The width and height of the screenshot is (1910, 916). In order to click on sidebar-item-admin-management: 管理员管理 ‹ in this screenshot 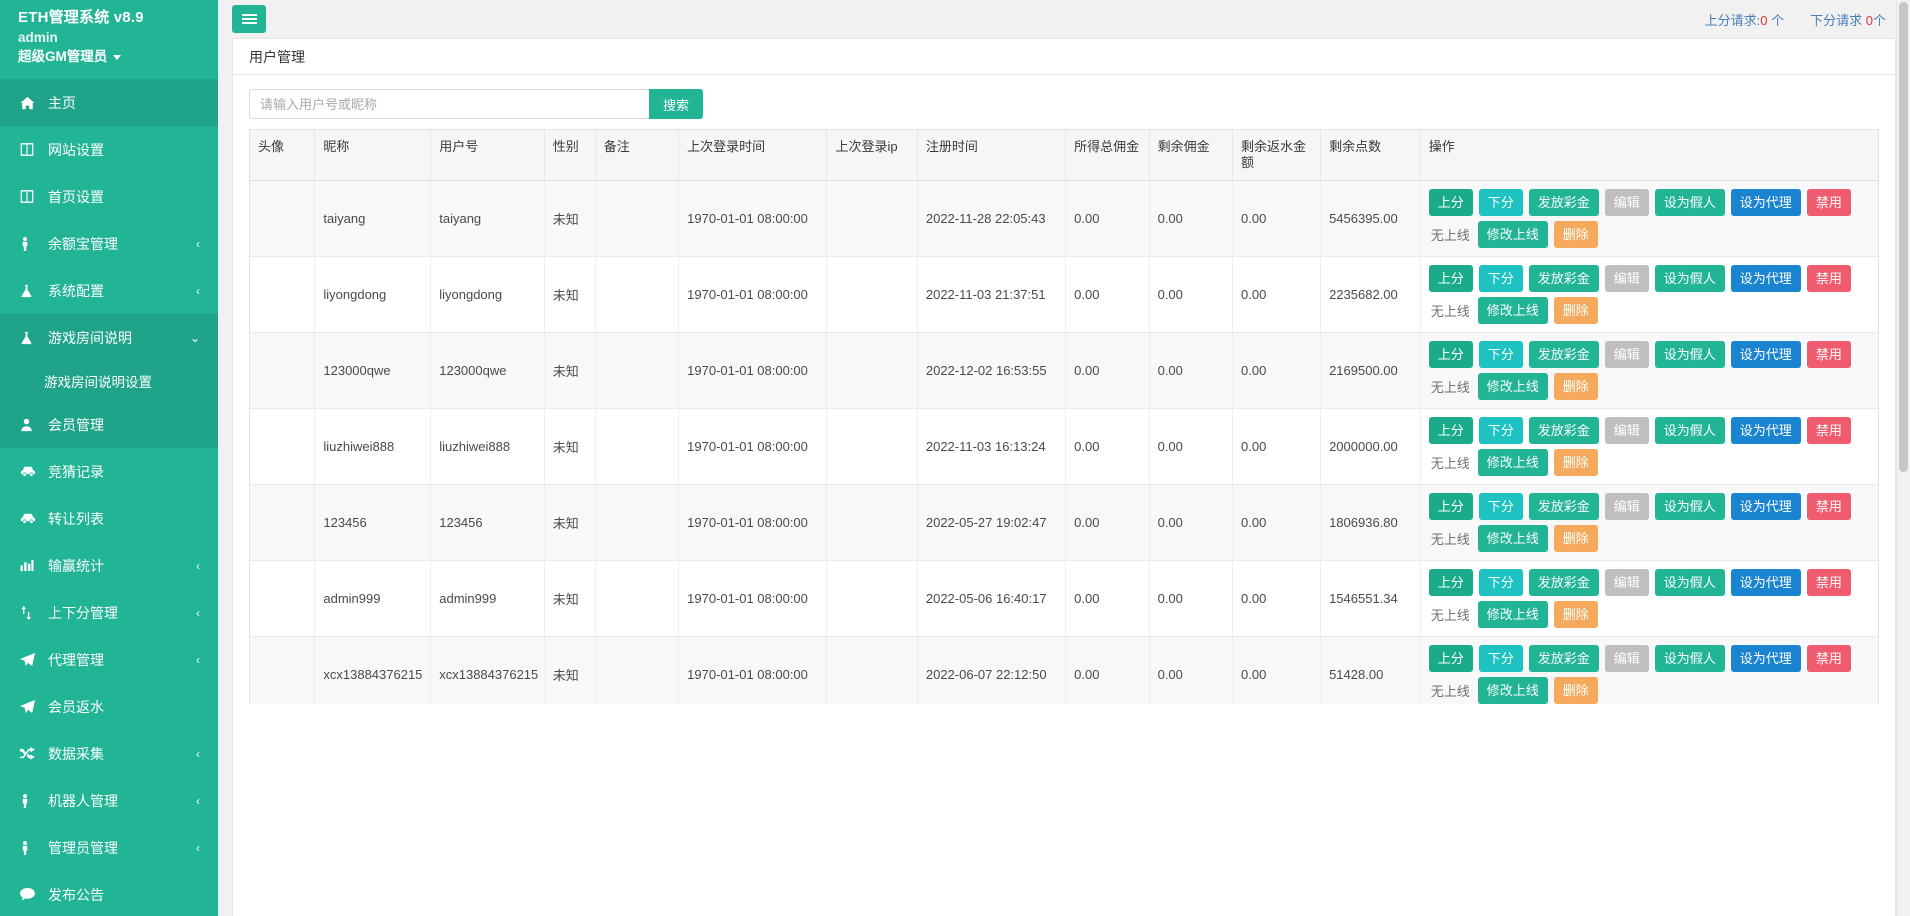, I will do `click(109, 847)`.